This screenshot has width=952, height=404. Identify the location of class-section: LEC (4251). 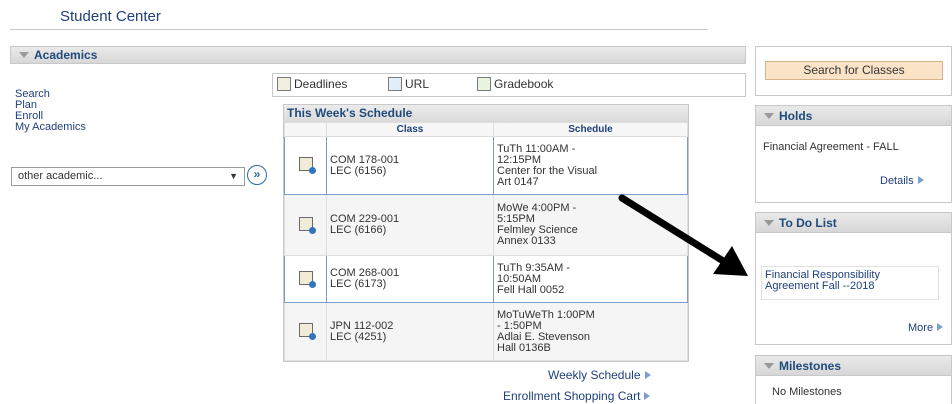
(358, 336).